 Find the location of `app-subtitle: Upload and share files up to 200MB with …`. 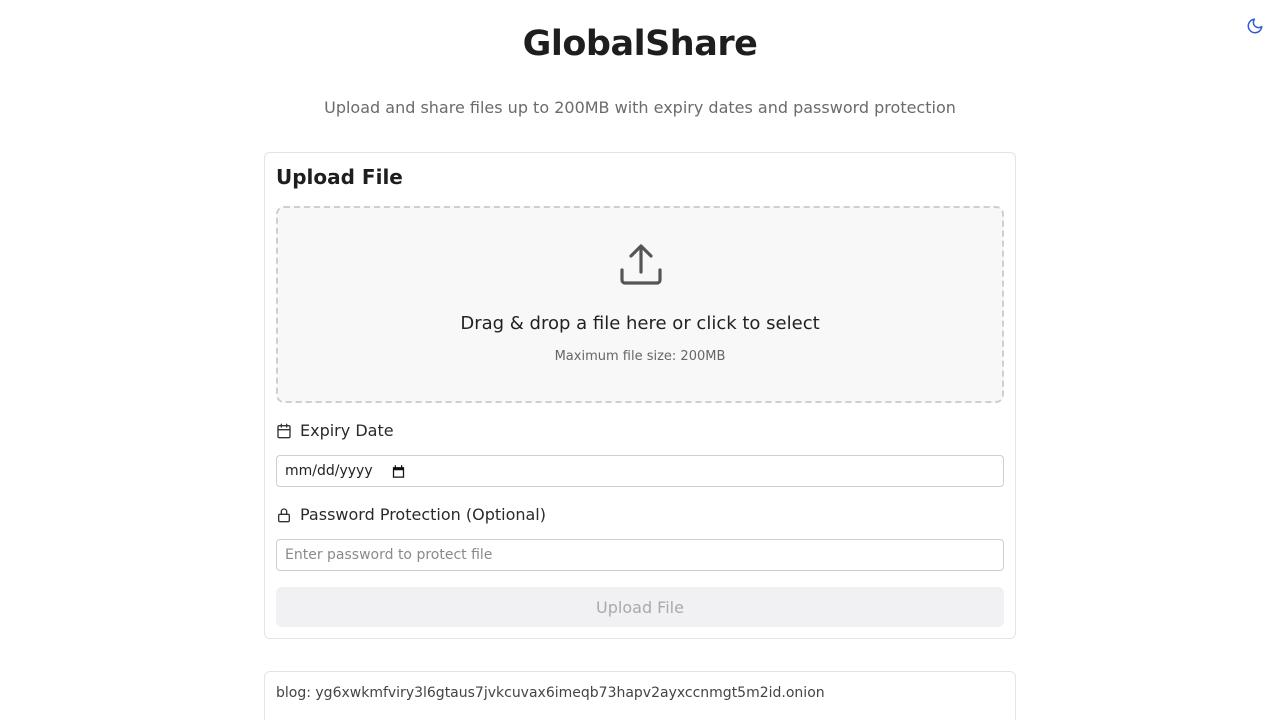

app-subtitle: Upload and share files up to 200MB with … is located at coordinates (640, 107).